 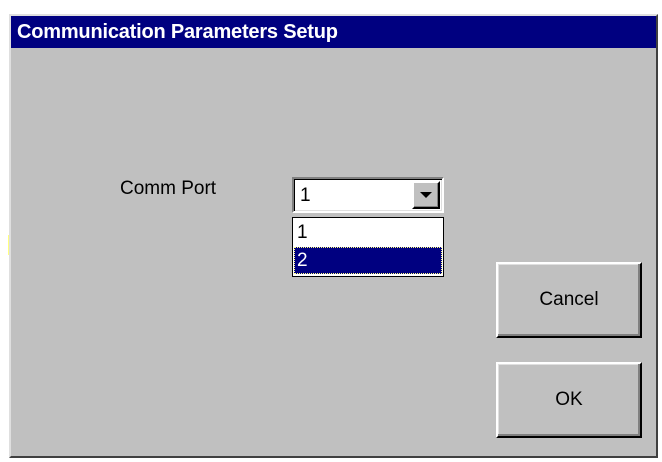 I want to click on comm-port-select: 1, so click(x=368, y=195).